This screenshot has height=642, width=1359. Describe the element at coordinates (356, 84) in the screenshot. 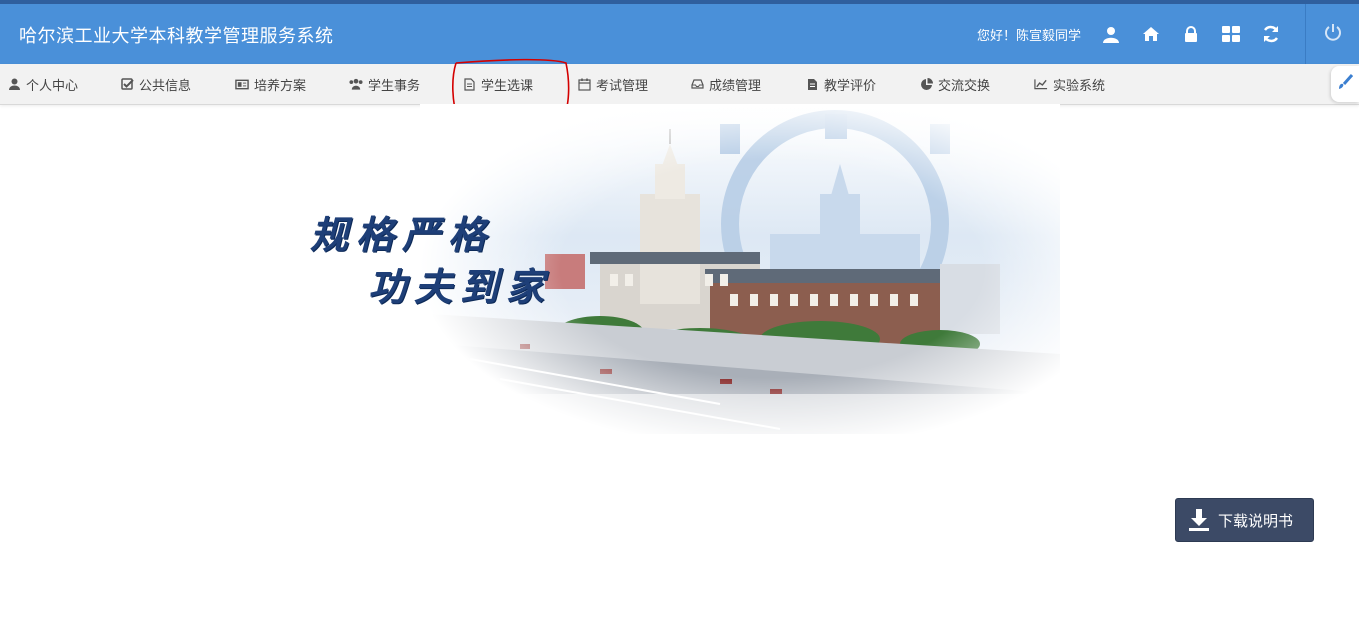

I see `users-icon` at that location.